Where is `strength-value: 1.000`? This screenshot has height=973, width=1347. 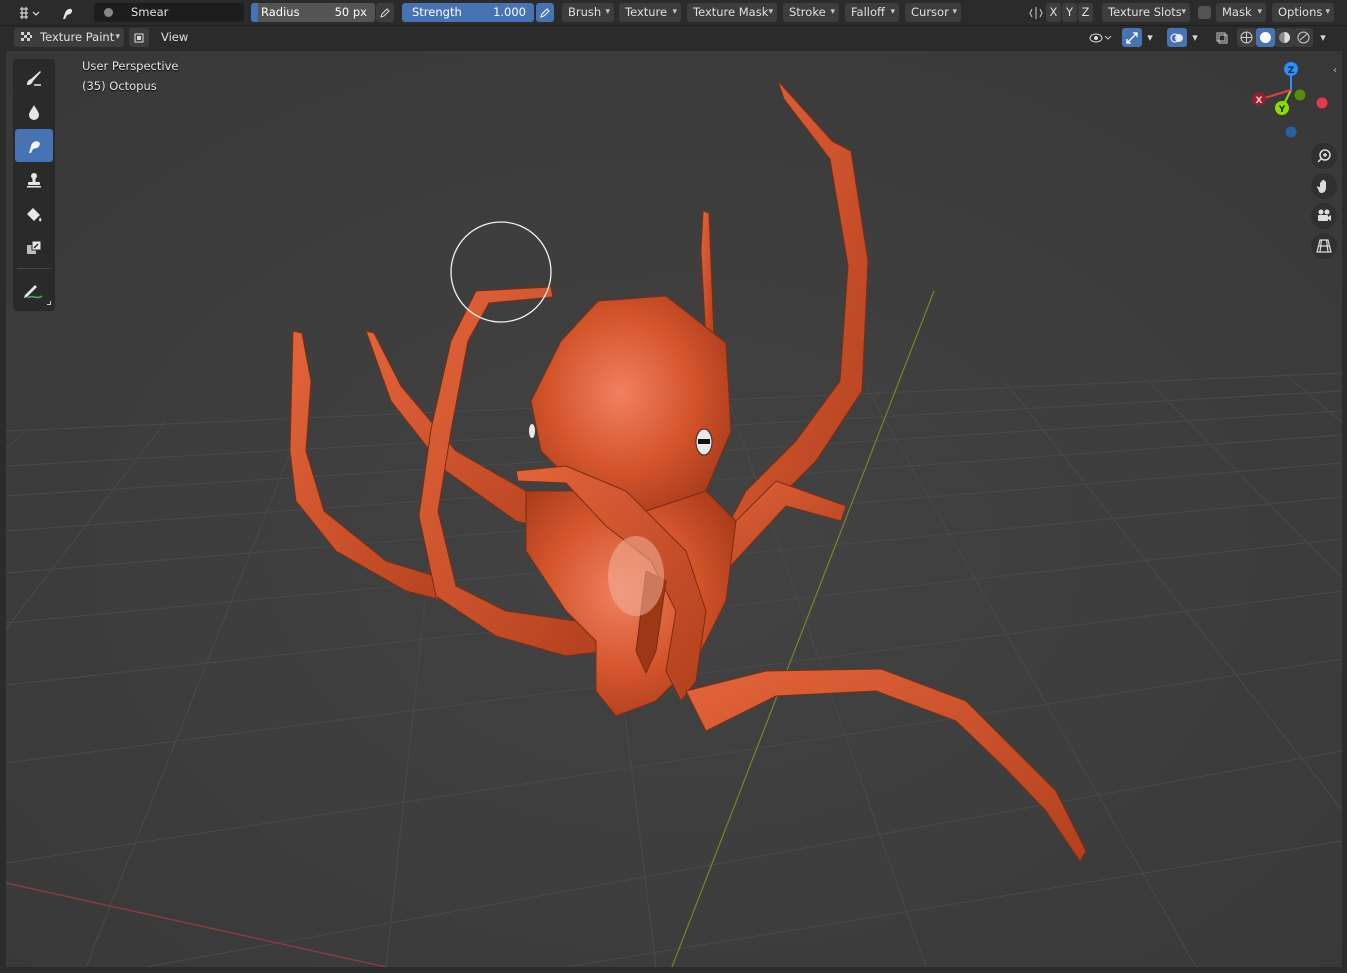
strength-value: 1.000 is located at coordinates (509, 12).